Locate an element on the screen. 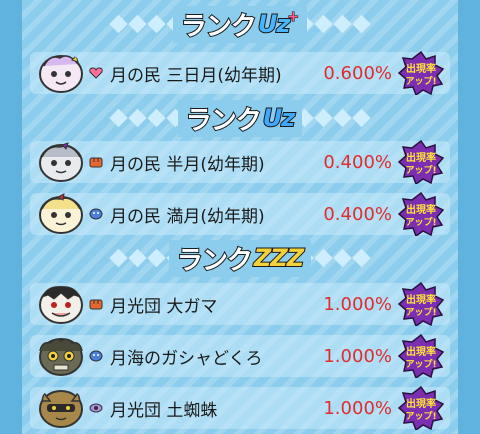 The width and height of the screenshot is (480, 434). list-item: 月の民 満月(幼年期) 0.400% 出現率 アップ! is located at coordinates (240, 214).